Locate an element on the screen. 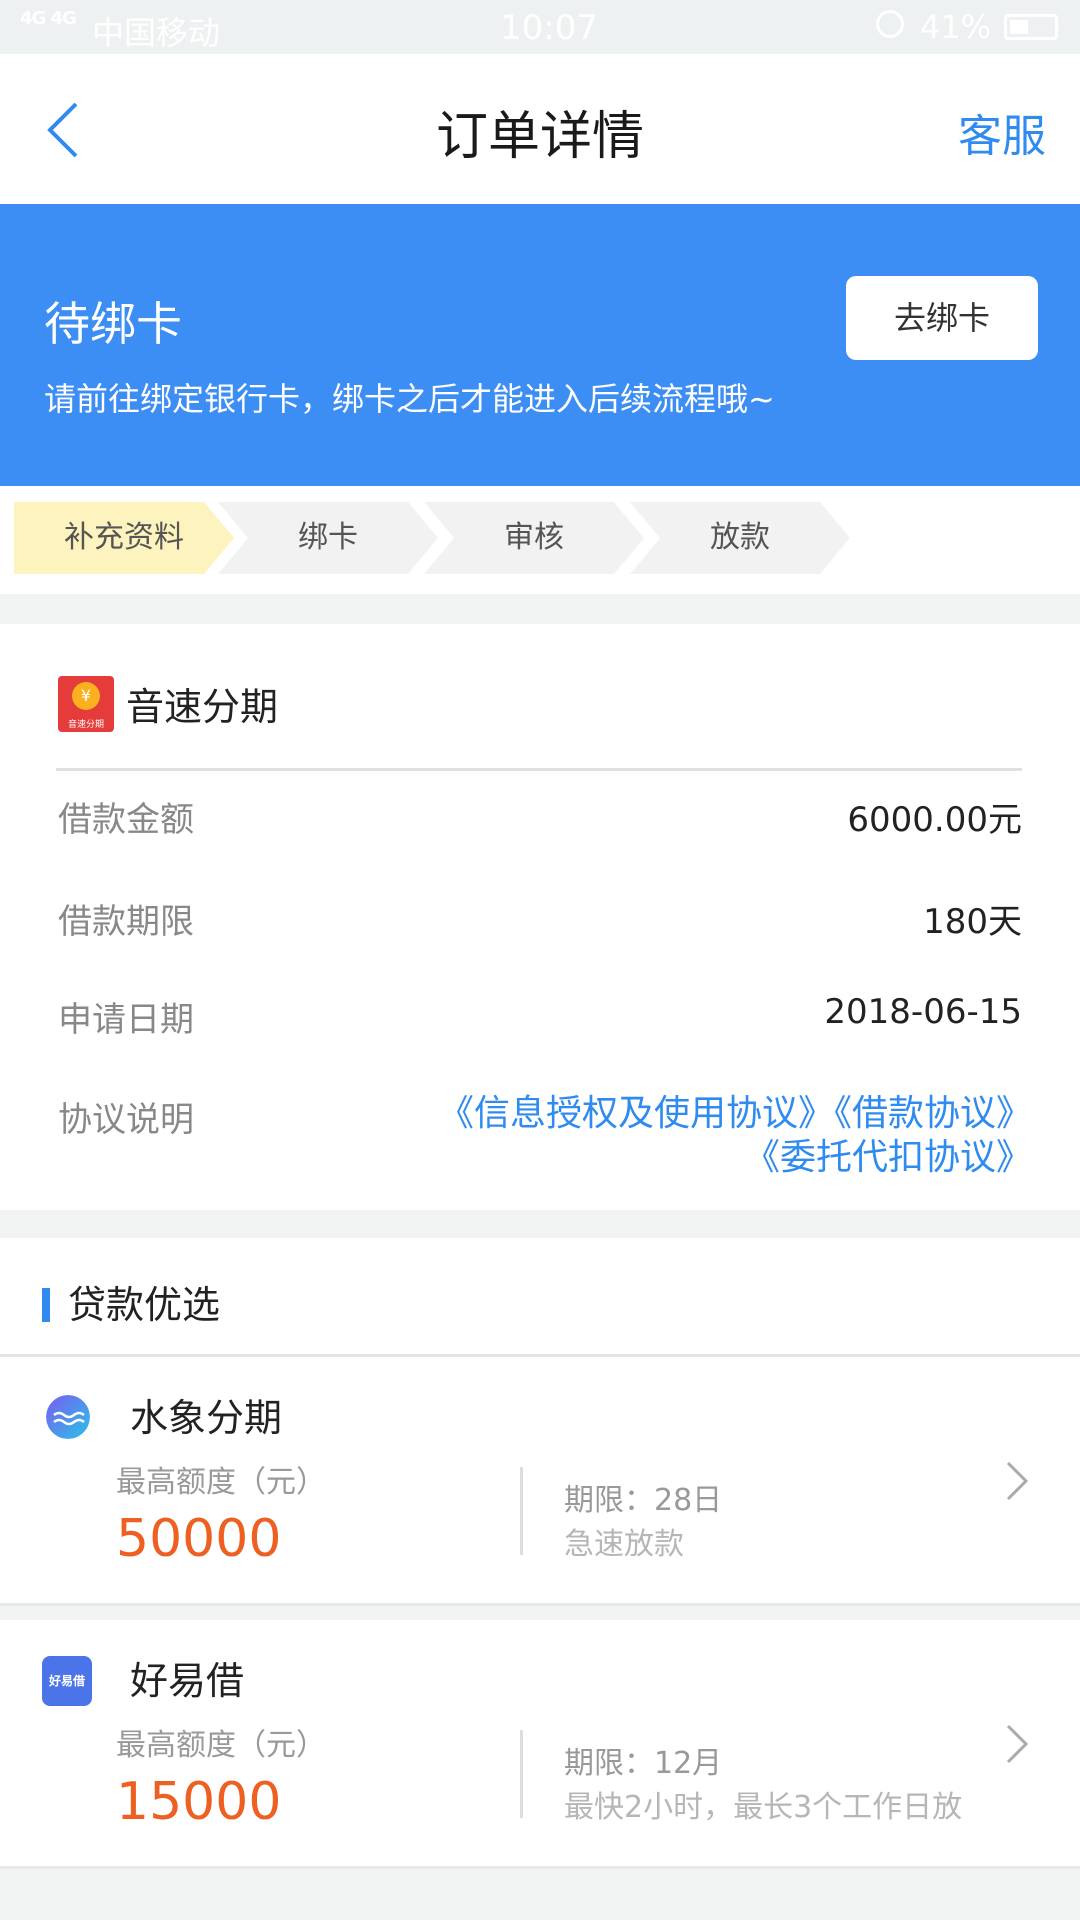 This screenshot has height=1920, width=1080. step-bind-card: 绑卡 is located at coordinates (328, 538).